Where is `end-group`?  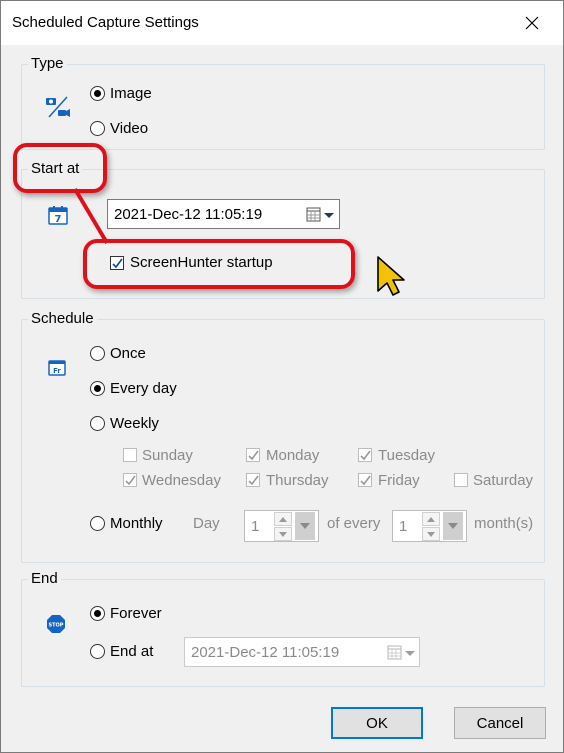 end-group is located at coordinates (283, 633).